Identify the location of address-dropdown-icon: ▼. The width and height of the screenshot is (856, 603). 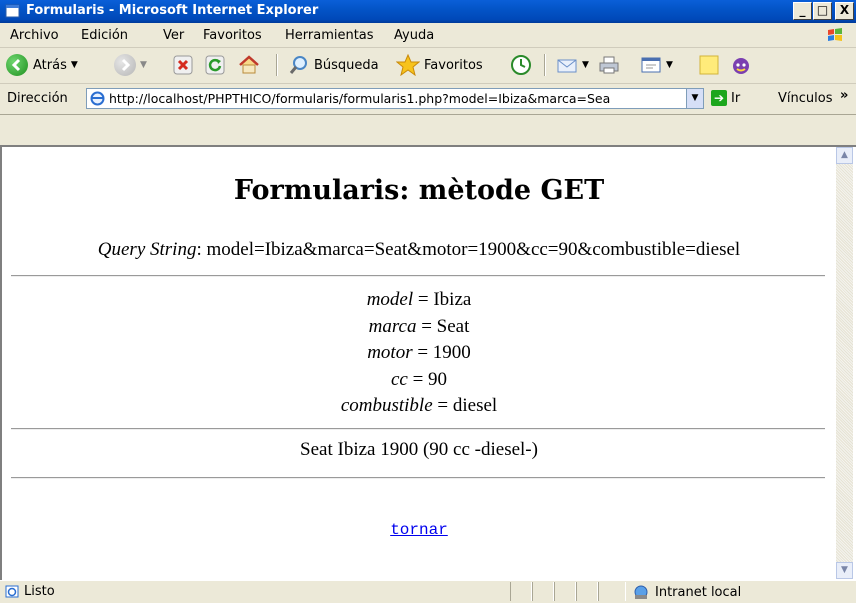
(694, 98).